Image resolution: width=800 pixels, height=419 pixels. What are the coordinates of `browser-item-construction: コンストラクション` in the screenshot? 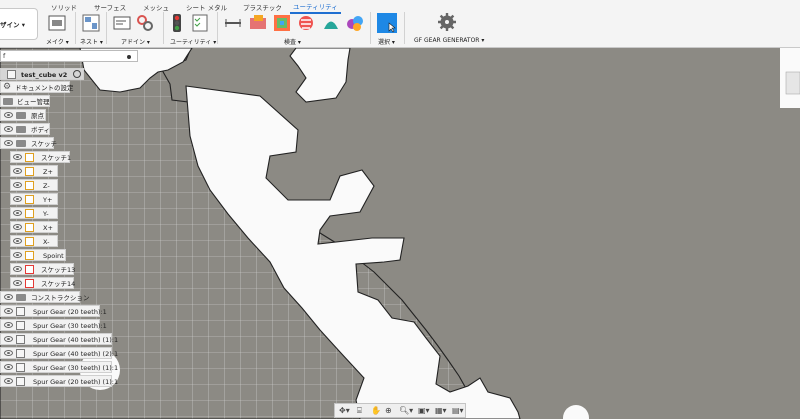 It's located at (44, 297).